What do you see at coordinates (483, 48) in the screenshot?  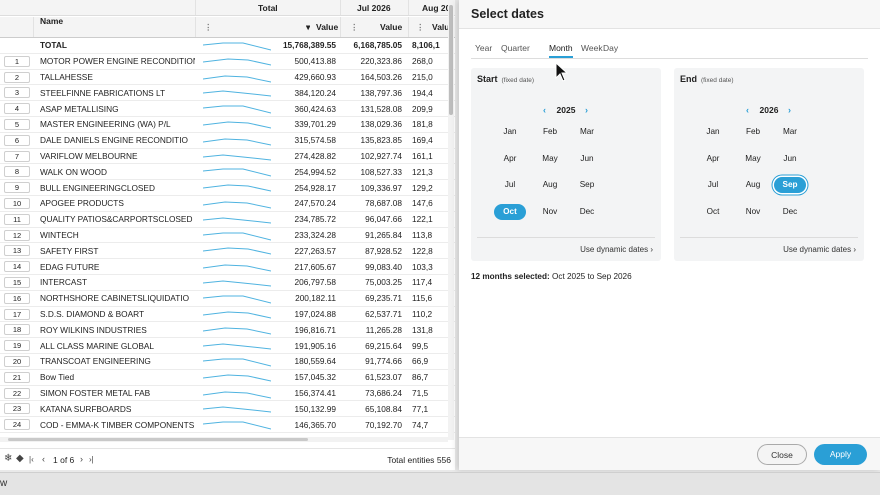 I see `tab-year: Year` at bounding box center [483, 48].